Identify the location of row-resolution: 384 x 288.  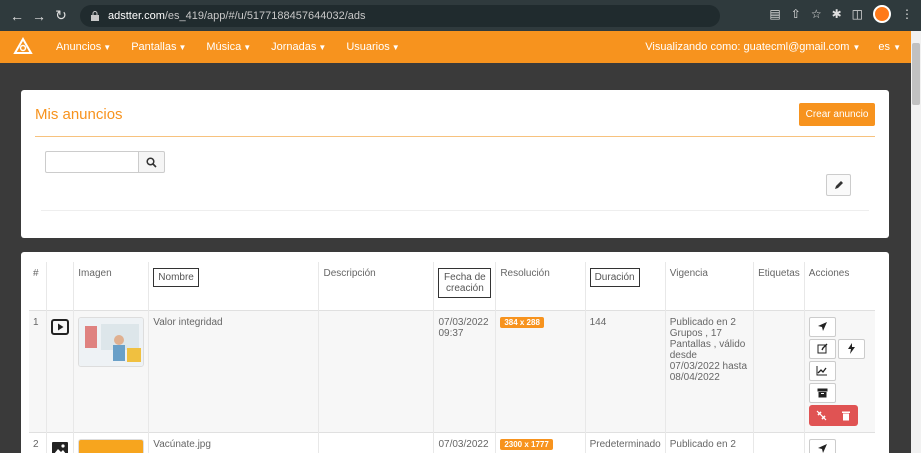
(540, 370).